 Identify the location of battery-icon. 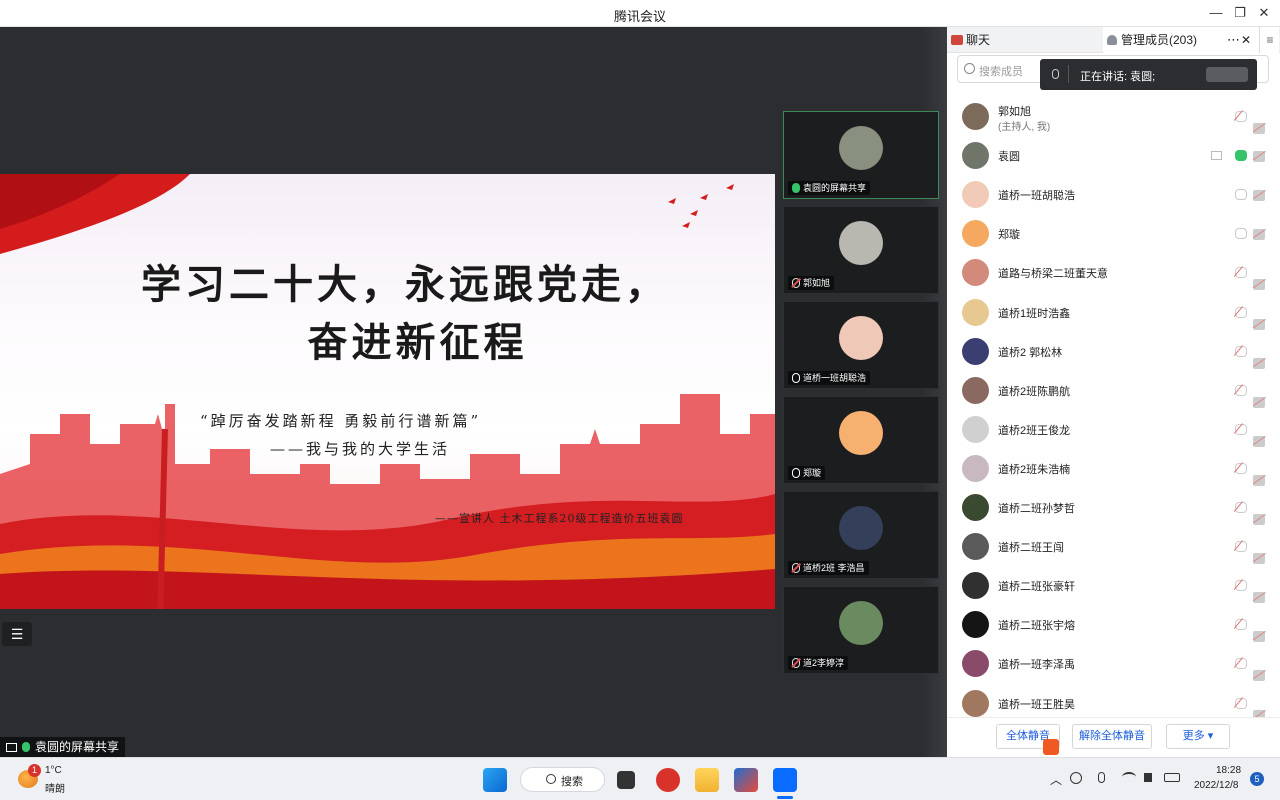
(1172, 777).